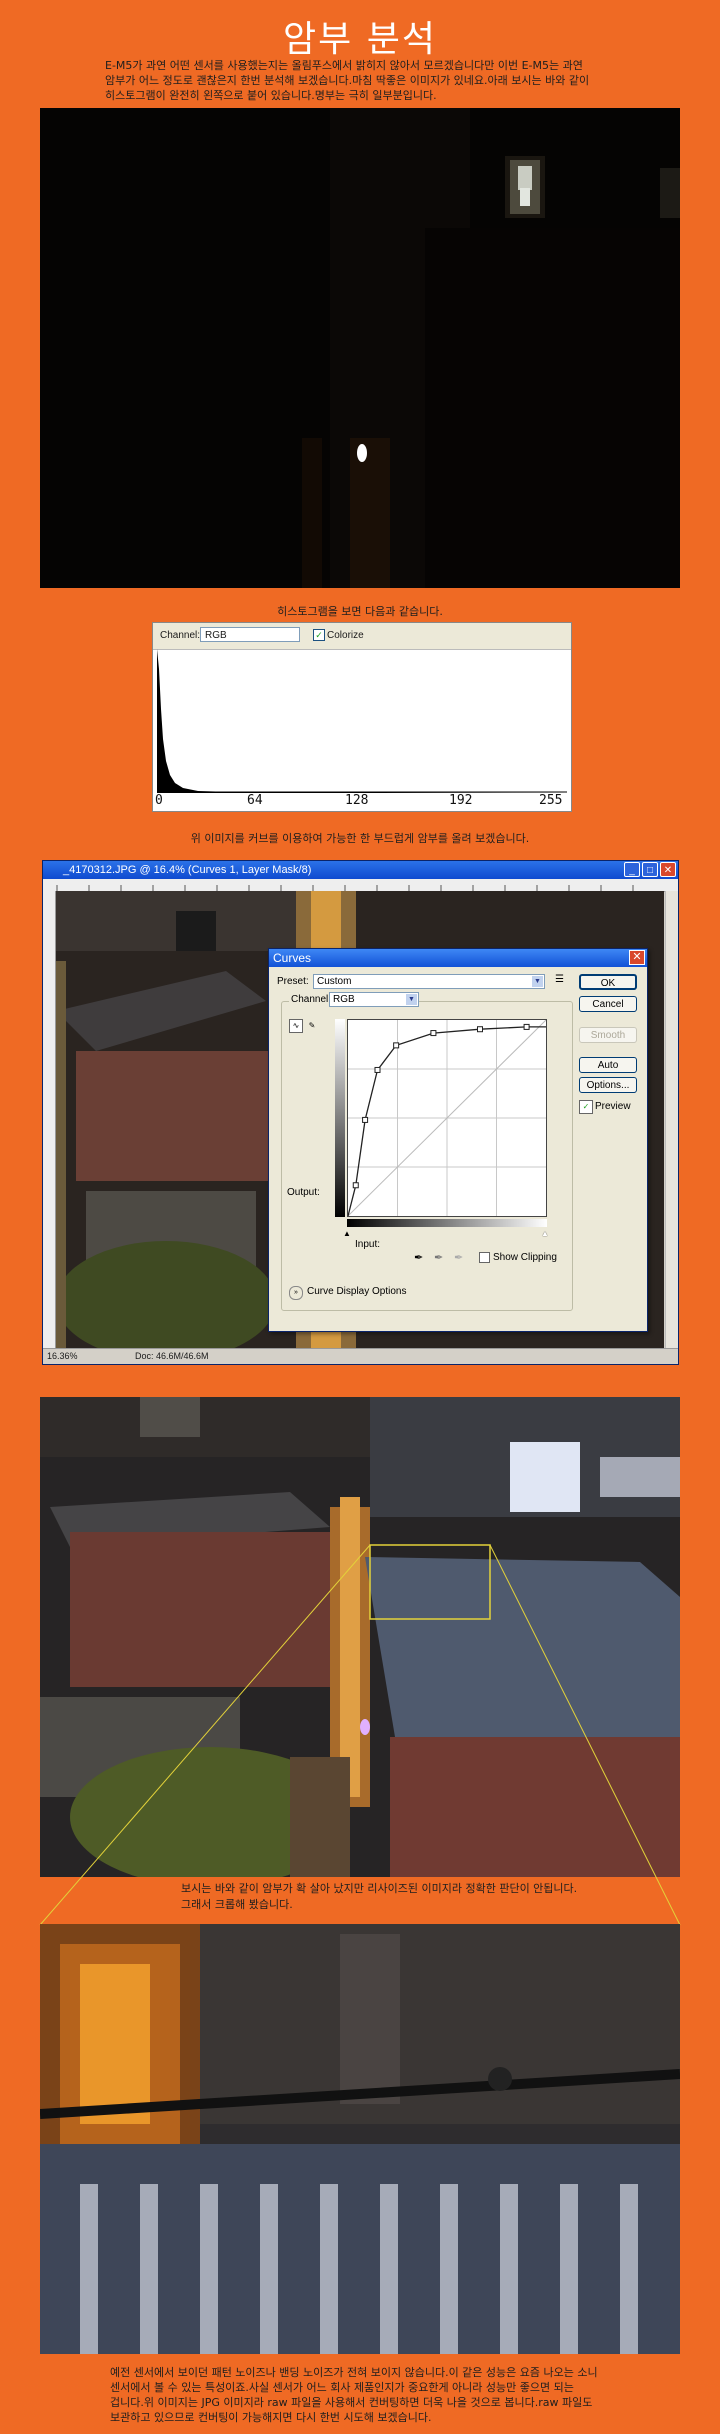 The height and width of the screenshot is (2434, 720). Describe the element at coordinates (172, 1356) in the screenshot. I see `doc-size: Doc: 46.6M/46.6M` at that location.